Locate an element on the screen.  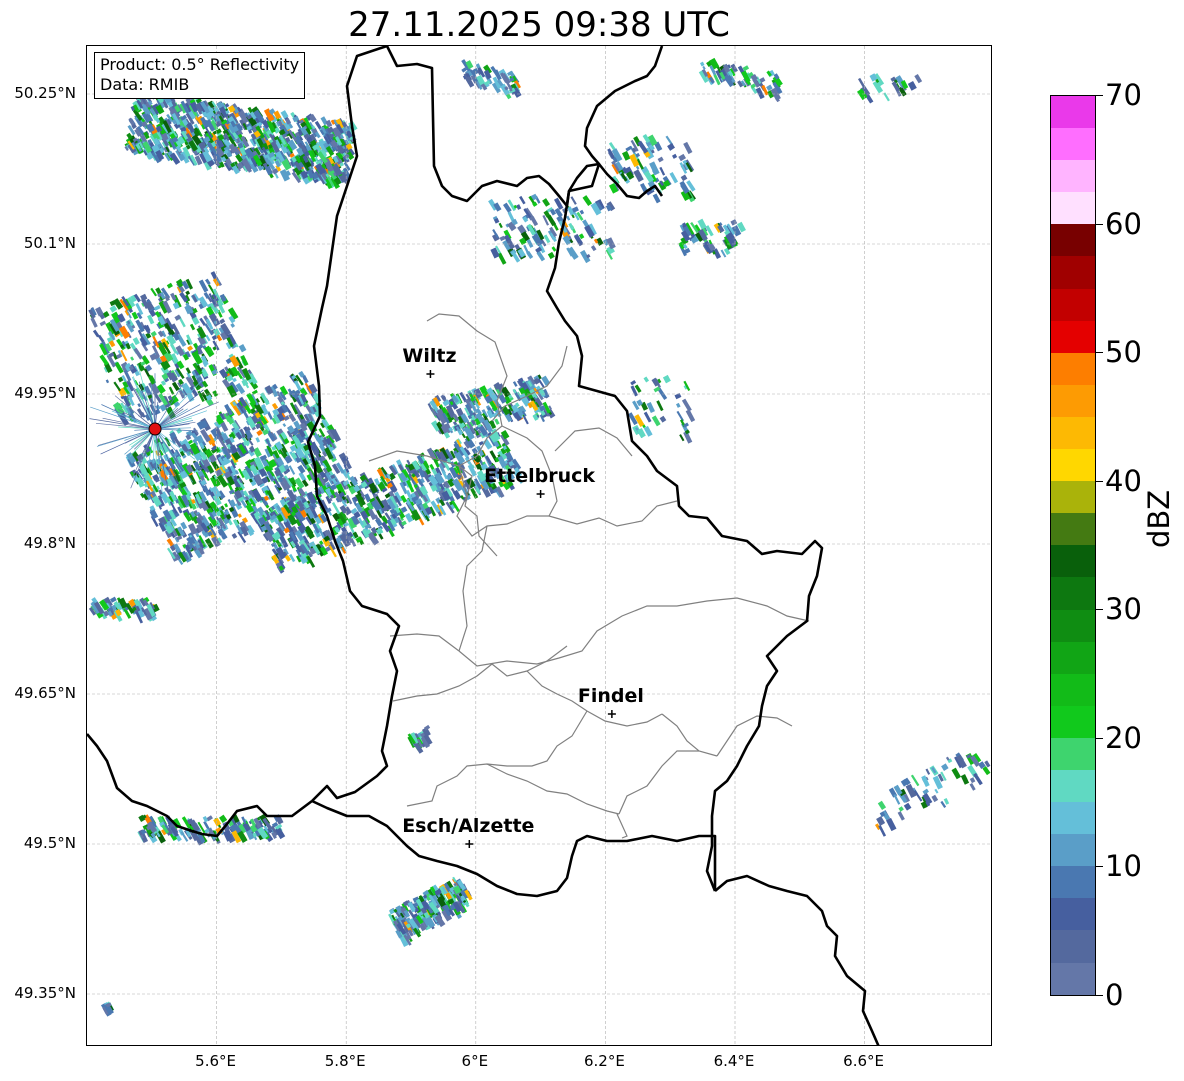
lon-tick-label: 5.8°E is located at coordinates (345, 1061).